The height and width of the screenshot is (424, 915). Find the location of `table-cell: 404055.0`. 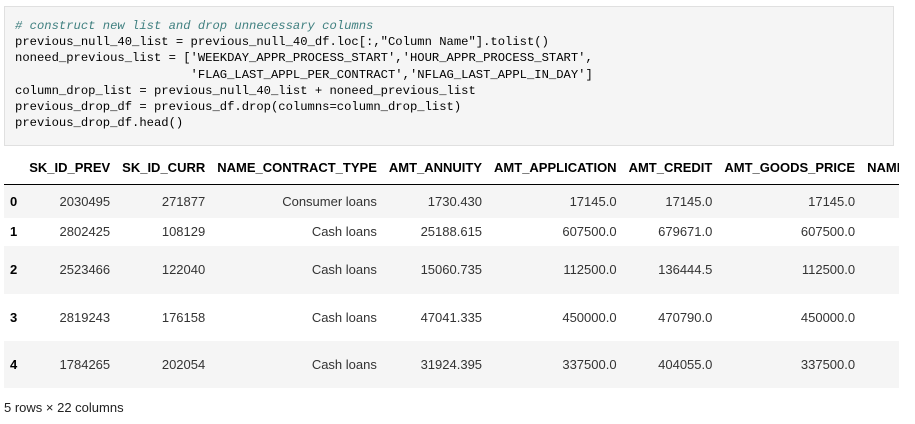

table-cell: 404055.0 is located at coordinates (685, 364).